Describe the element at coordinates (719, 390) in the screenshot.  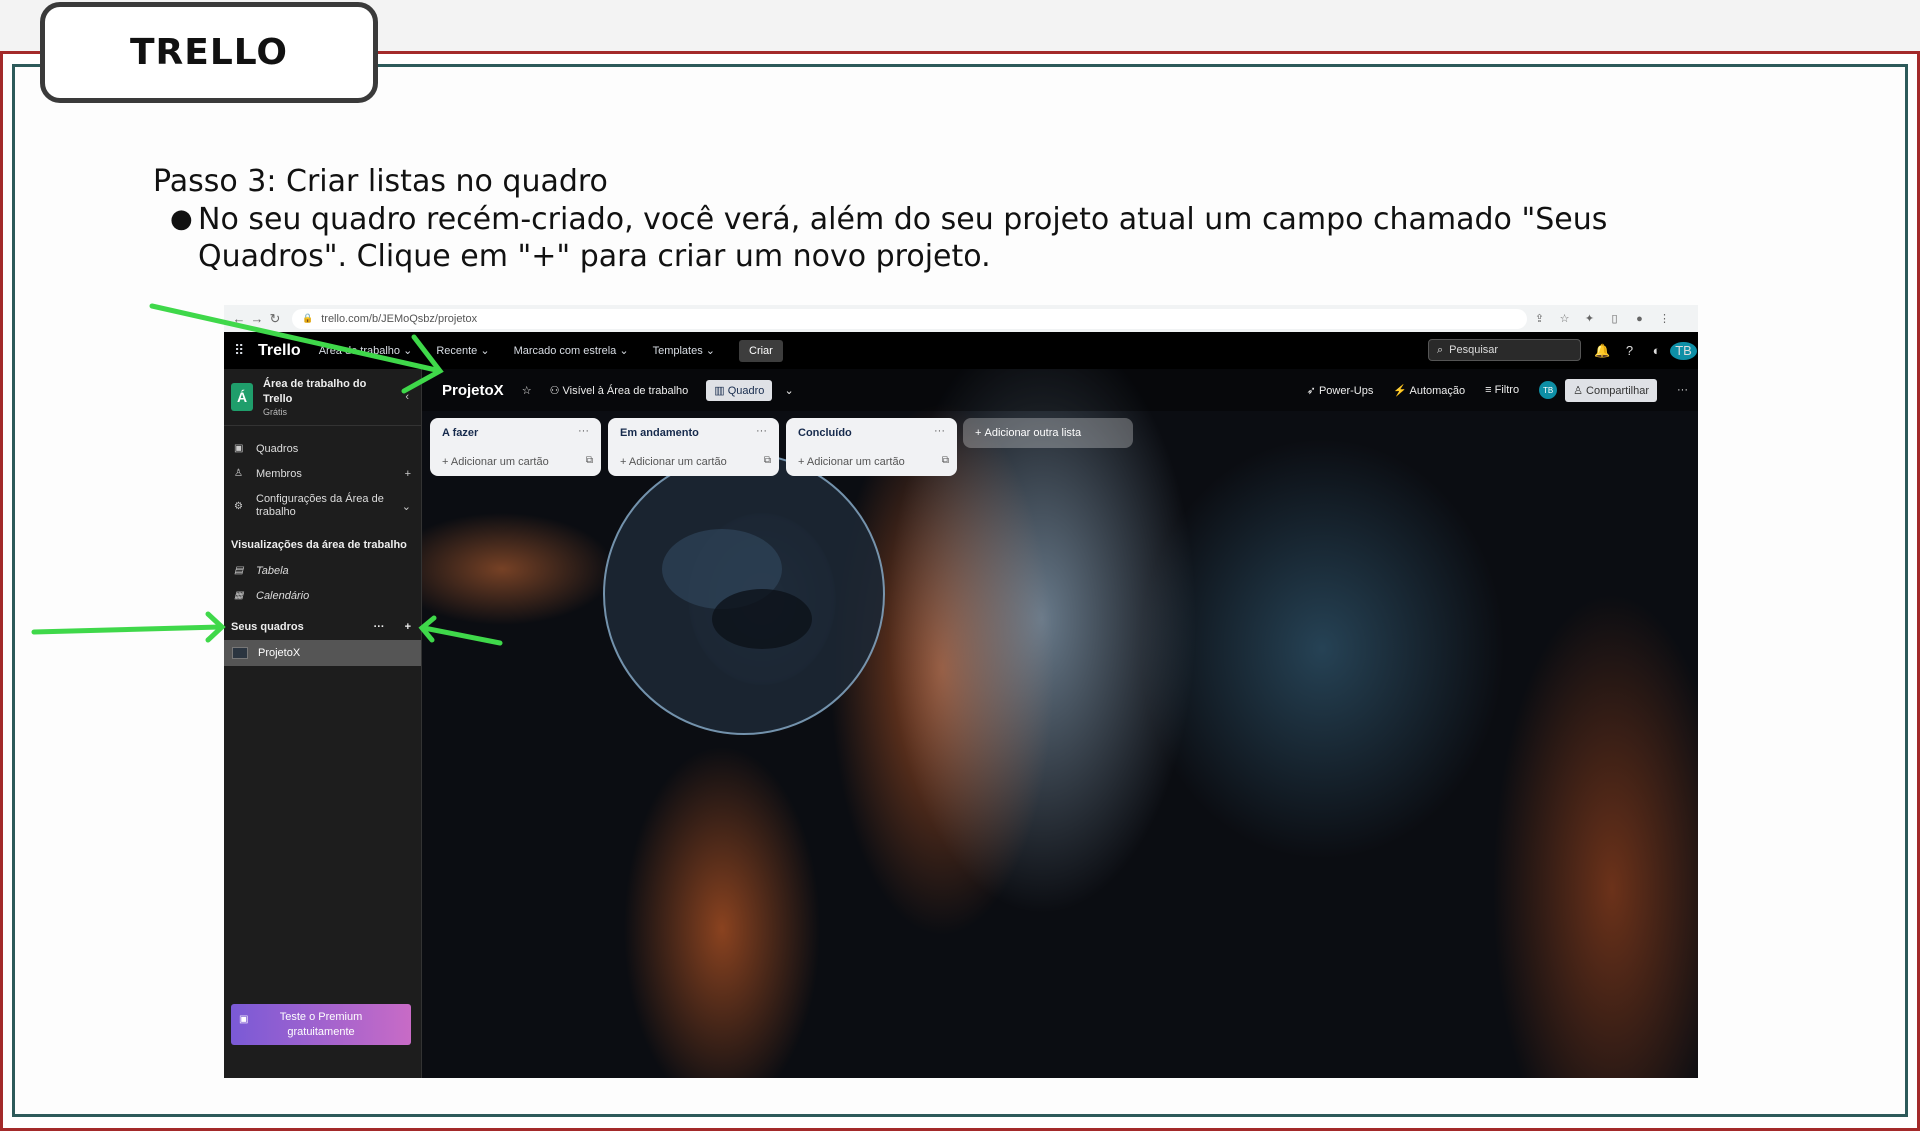
I see `board-view-icon: ▥` at that location.